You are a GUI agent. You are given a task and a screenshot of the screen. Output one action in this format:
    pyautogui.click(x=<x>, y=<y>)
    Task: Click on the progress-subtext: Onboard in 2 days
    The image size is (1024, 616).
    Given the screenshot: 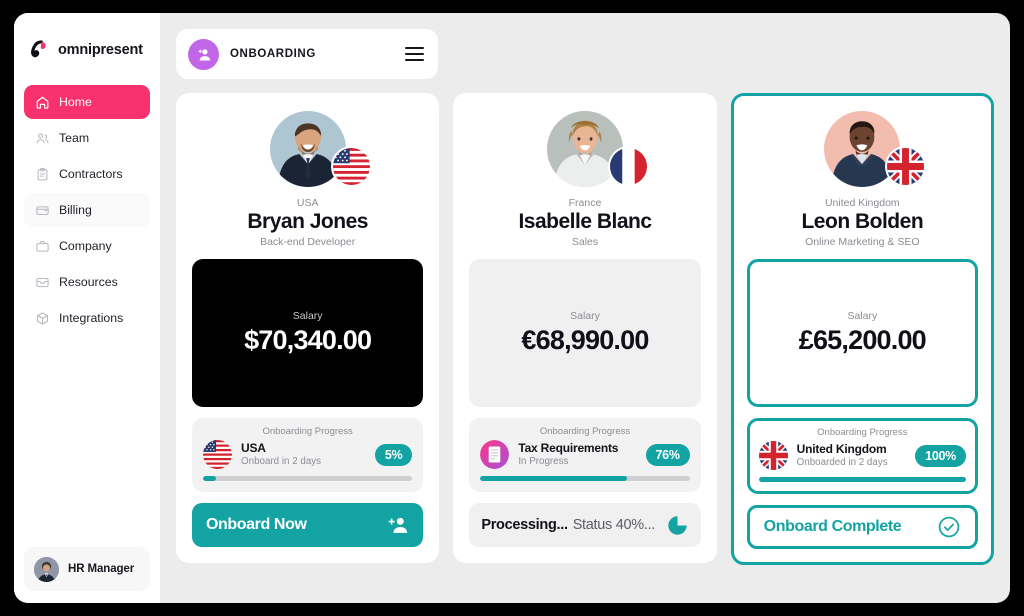 What is the action you would take?
    pyautogui.click(x=281, y=461)
    